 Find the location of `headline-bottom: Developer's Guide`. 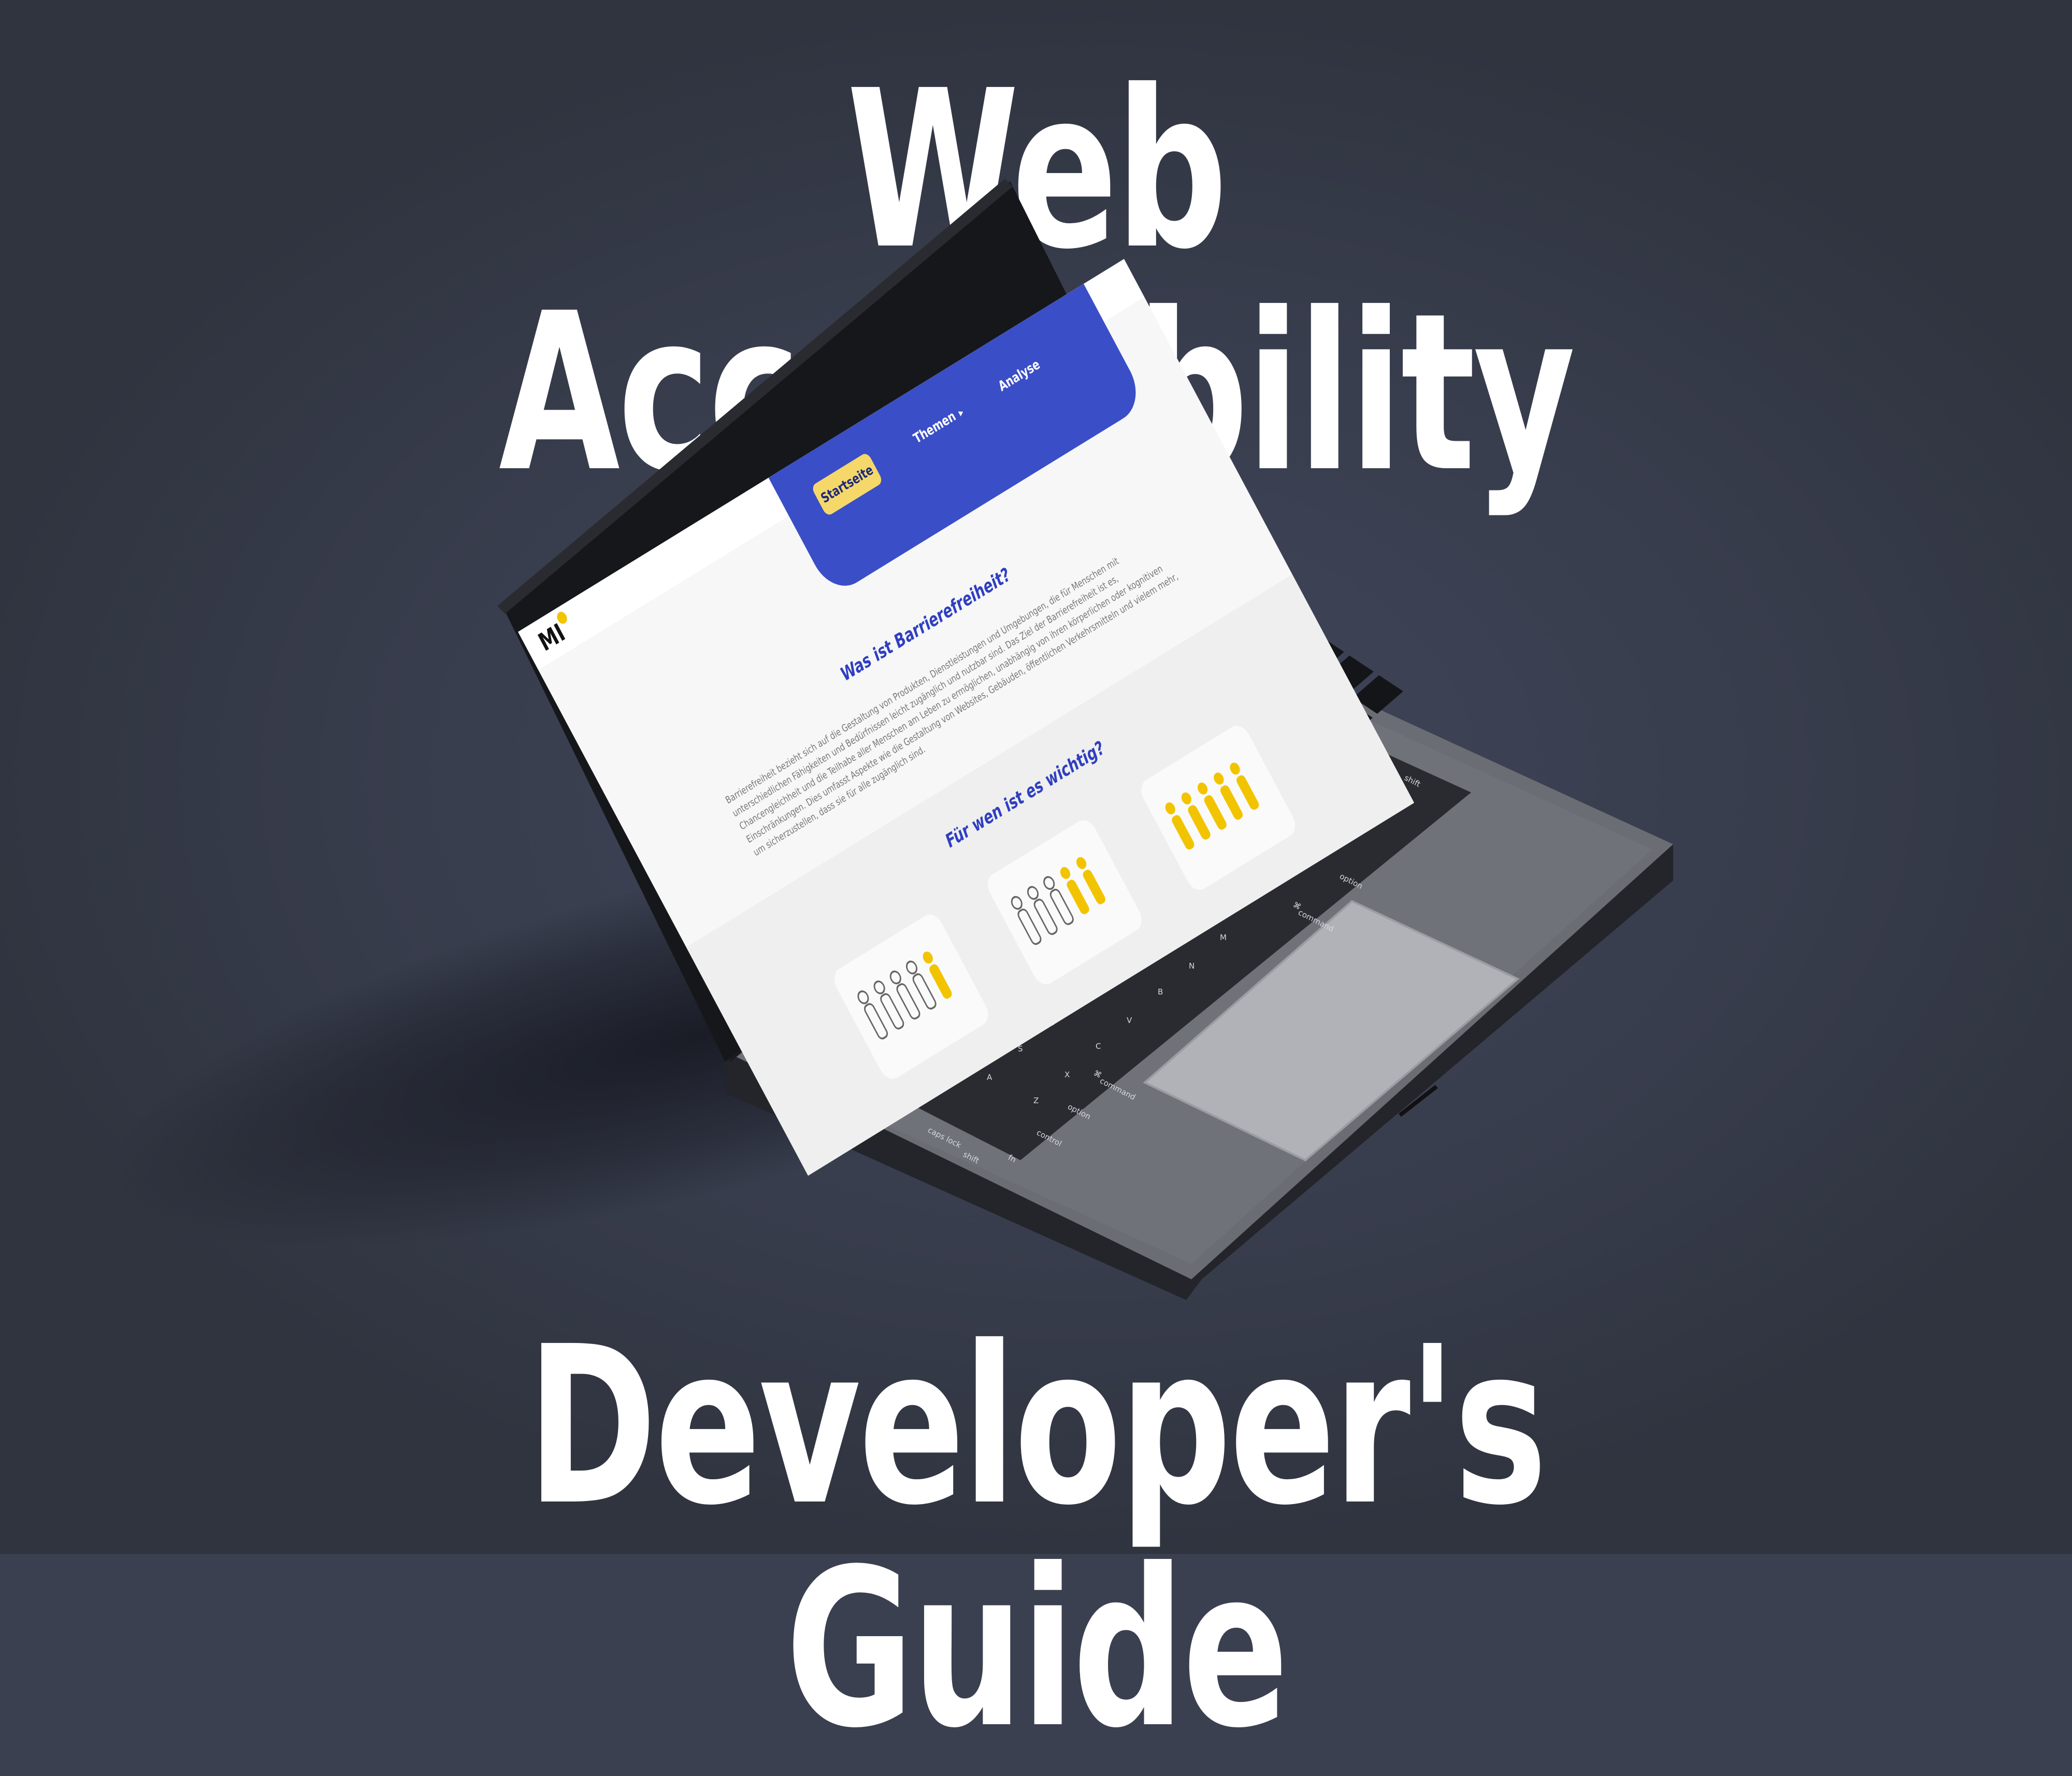

headline-bottom: Developer's Guide is located at coordinates (1037, 1538).